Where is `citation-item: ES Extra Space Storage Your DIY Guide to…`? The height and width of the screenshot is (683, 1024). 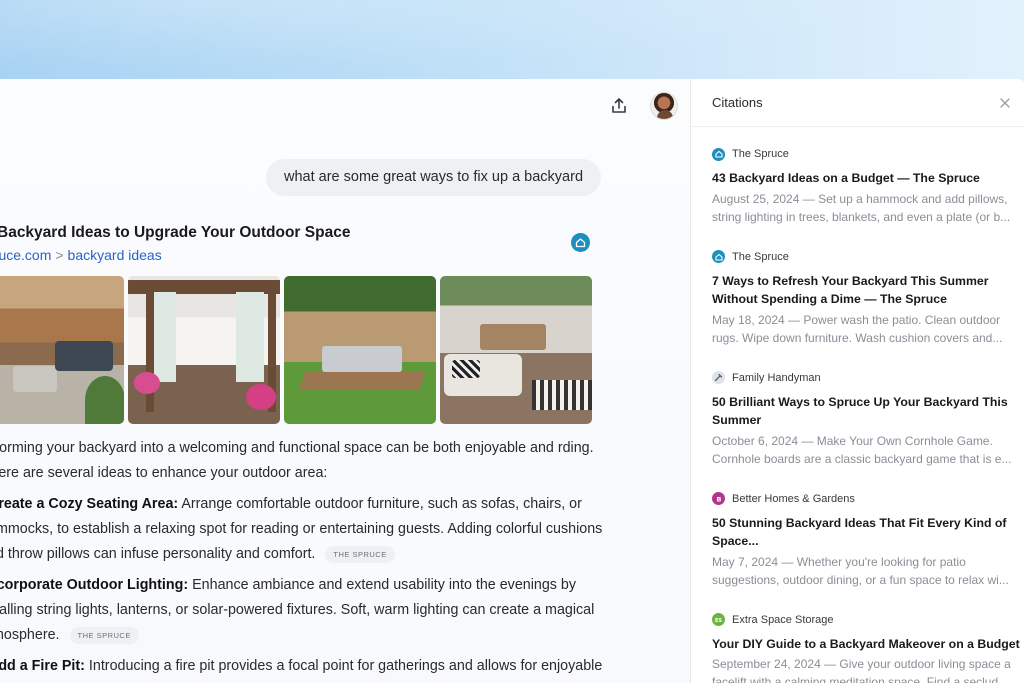
citation-item: ES Extra Space Storage Your DIY Guide to… is located at coordinates (868, 648).